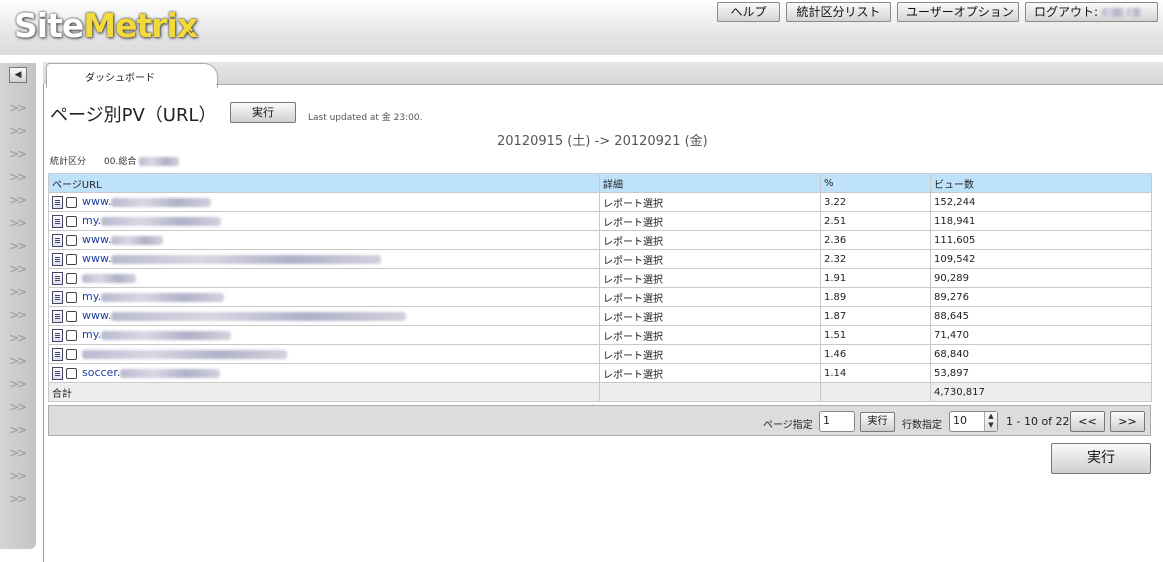 The width and height of the screenshot is (1163, 562). What do you see at coordinates (106, 25) in the screenshot?
I see `sitemetrix-logo: SiteMetrix` at bounding box center [106, 25].